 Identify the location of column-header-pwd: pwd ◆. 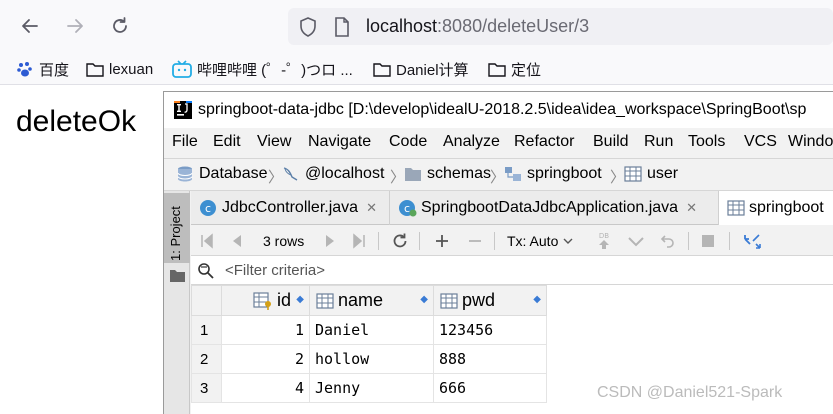
(490, 300).